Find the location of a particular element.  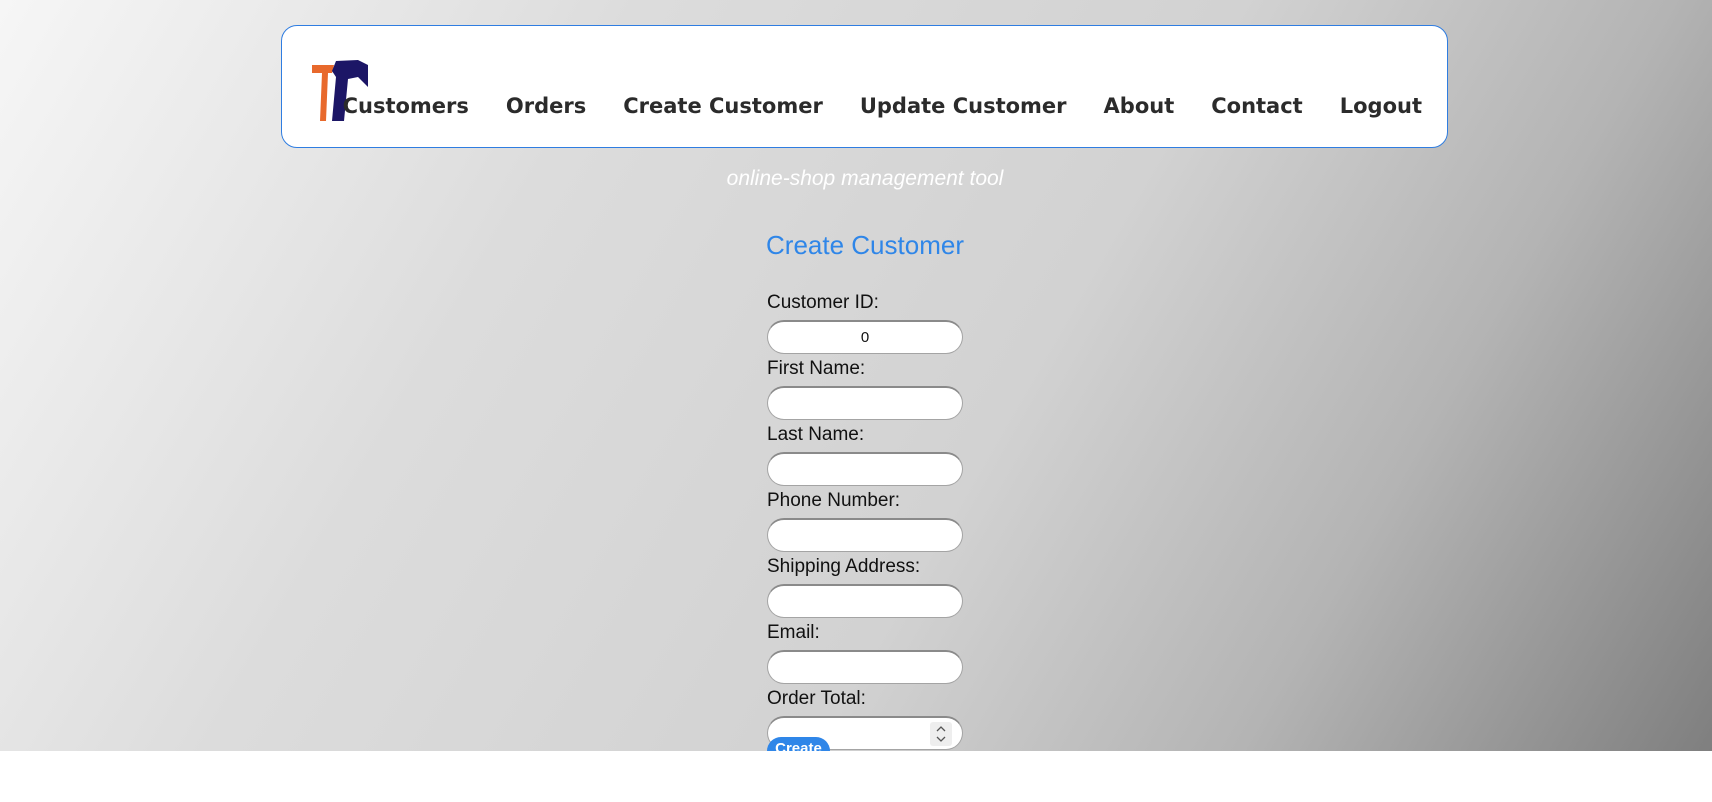

number-spinner is located at coordinates (941, 734).